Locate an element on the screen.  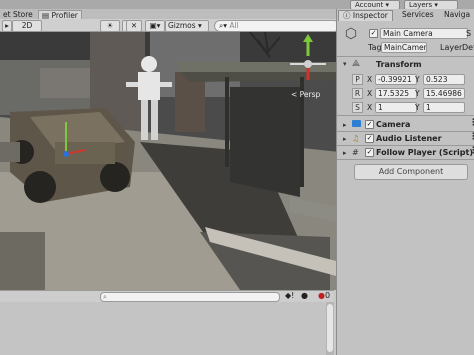
tab-asset-store: et Store is located at coordinates (18, 14).